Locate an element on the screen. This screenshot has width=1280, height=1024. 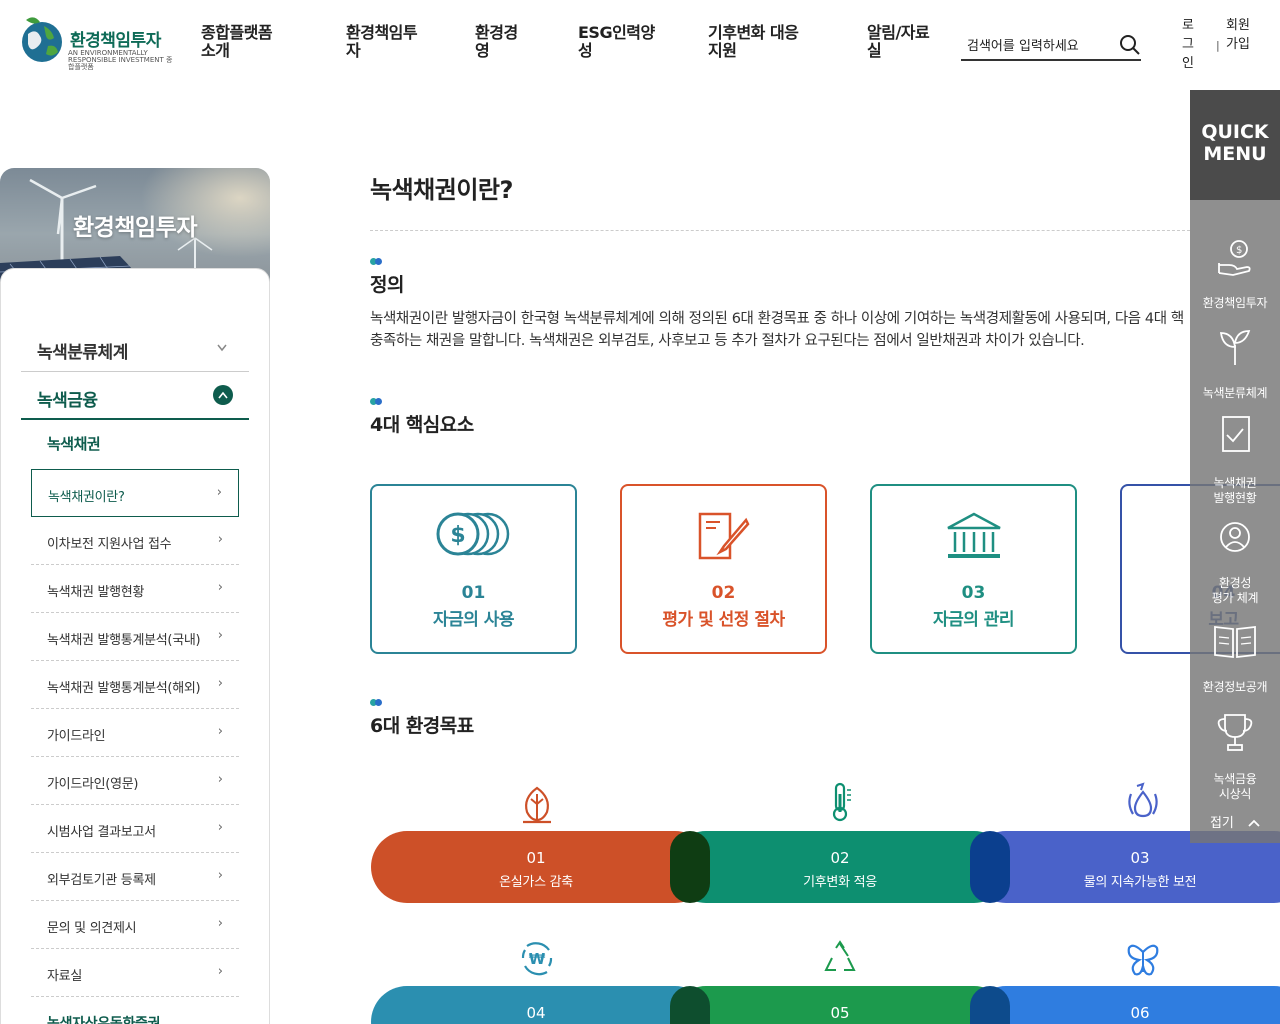
gnb-climate-support: 기후변화 대응 지원 is located at coordinates (753, 42).